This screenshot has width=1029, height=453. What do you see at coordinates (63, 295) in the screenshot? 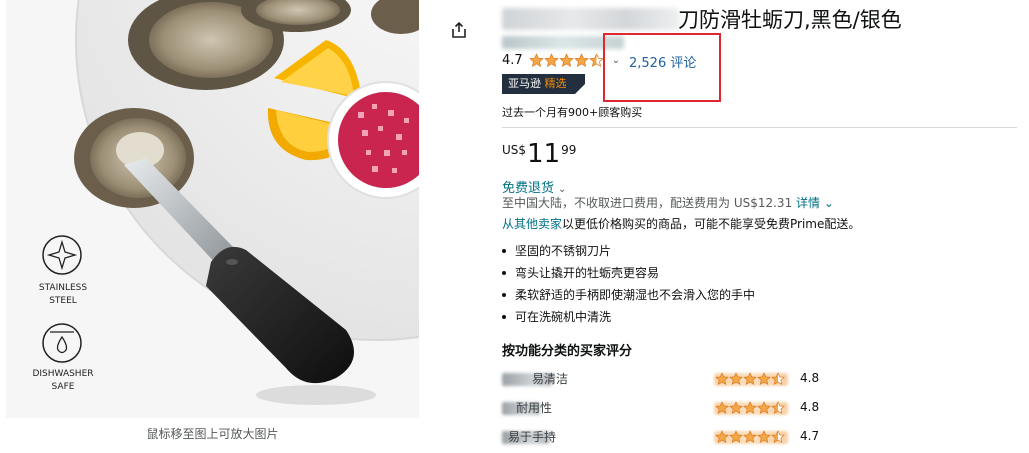
I see `stainless-steel-label: STAINLESS STEEL` at bounding box center [63, 295].